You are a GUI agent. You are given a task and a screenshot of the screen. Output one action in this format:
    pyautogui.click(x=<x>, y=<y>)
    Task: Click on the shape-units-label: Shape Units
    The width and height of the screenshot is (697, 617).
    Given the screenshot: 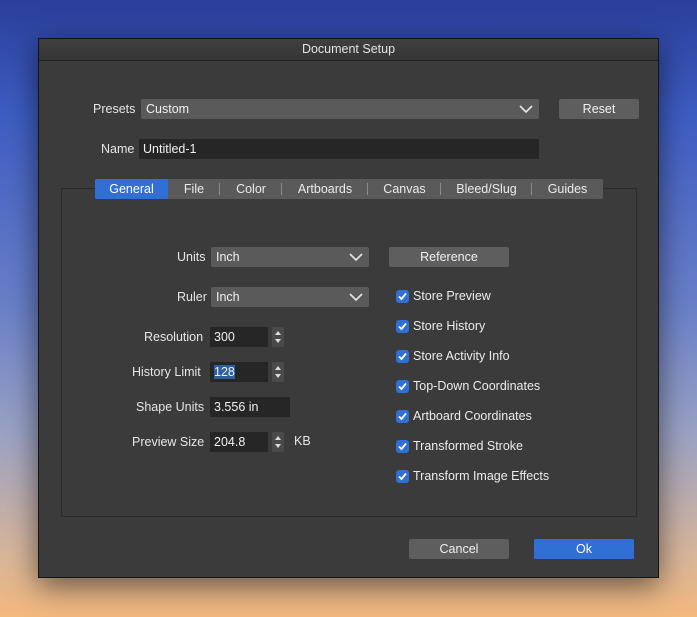 What is the action you would take?
    pyautogui.click(x=170, y=407)
    